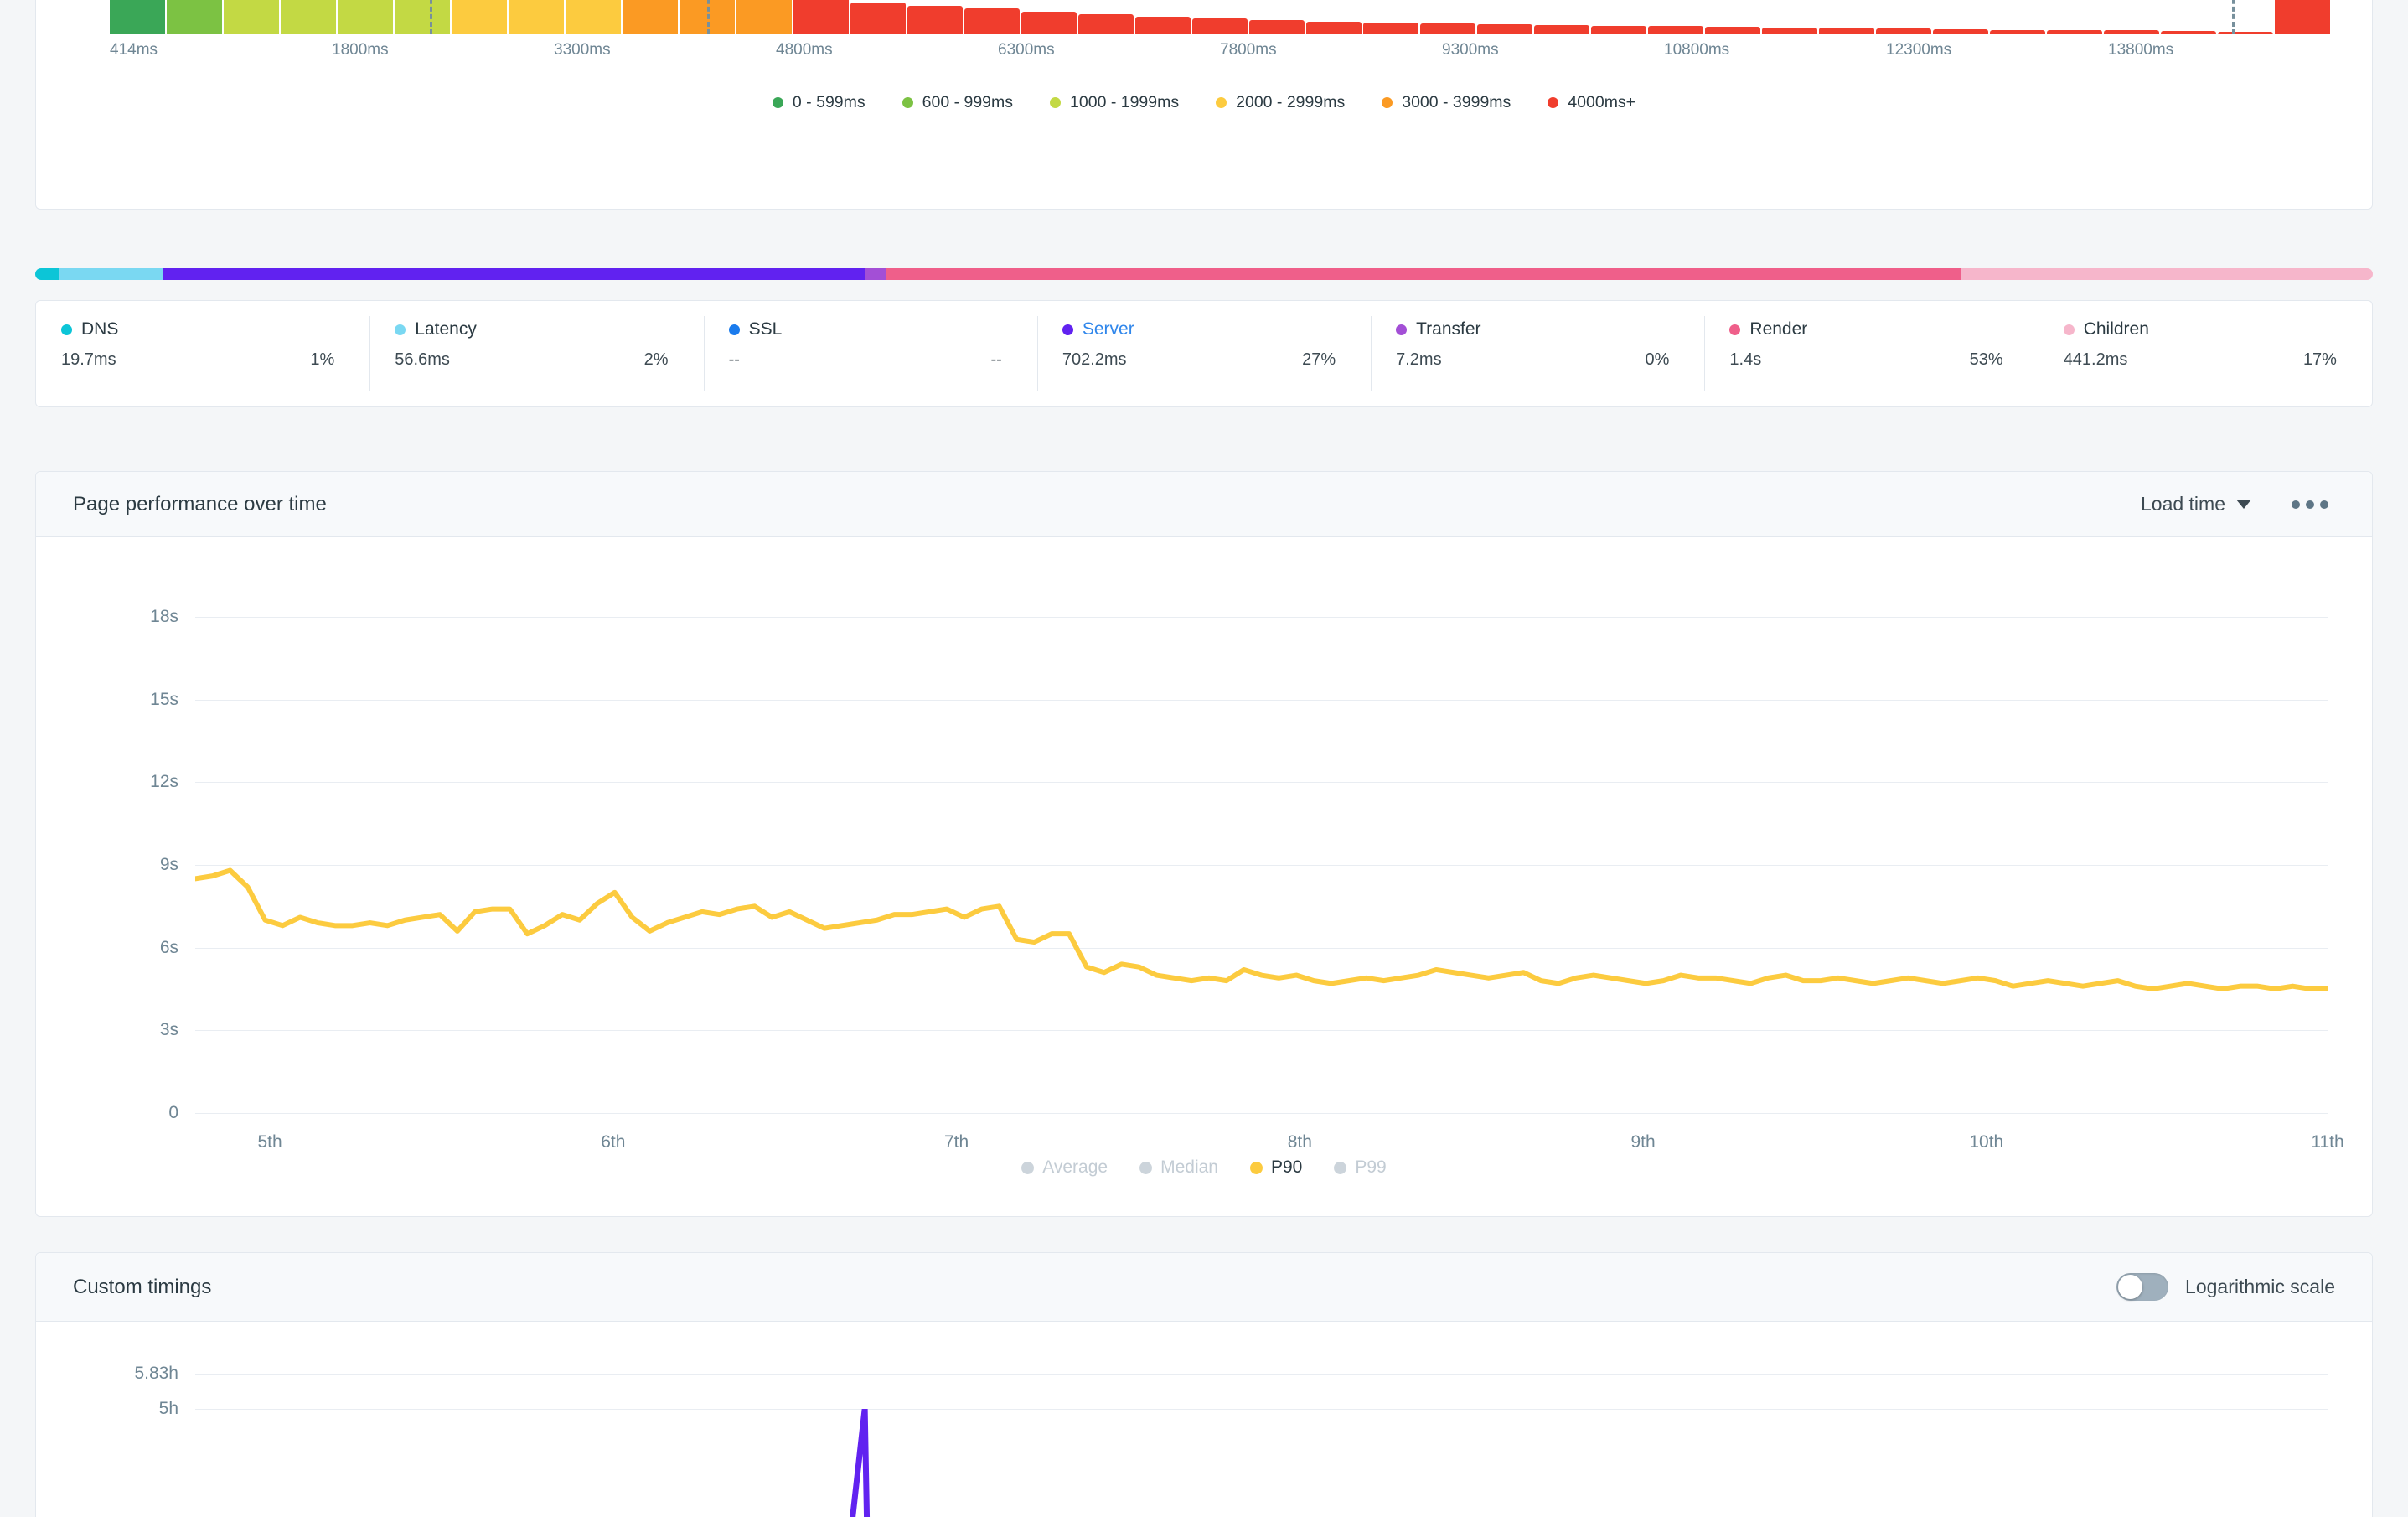  What do you see at coordinates (1114, 103) in the screenshot?
I see `histogram-legend-item: 1000 - 1999ms` at bounding box center [1114, 103].